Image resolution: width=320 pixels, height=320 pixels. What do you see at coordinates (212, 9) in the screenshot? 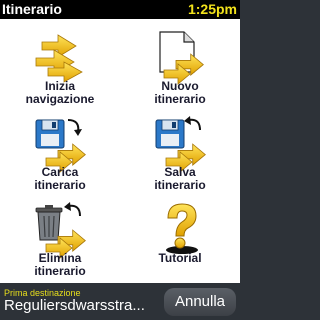
I see `clock: 1:25pm` at bounding box center [212, 9].